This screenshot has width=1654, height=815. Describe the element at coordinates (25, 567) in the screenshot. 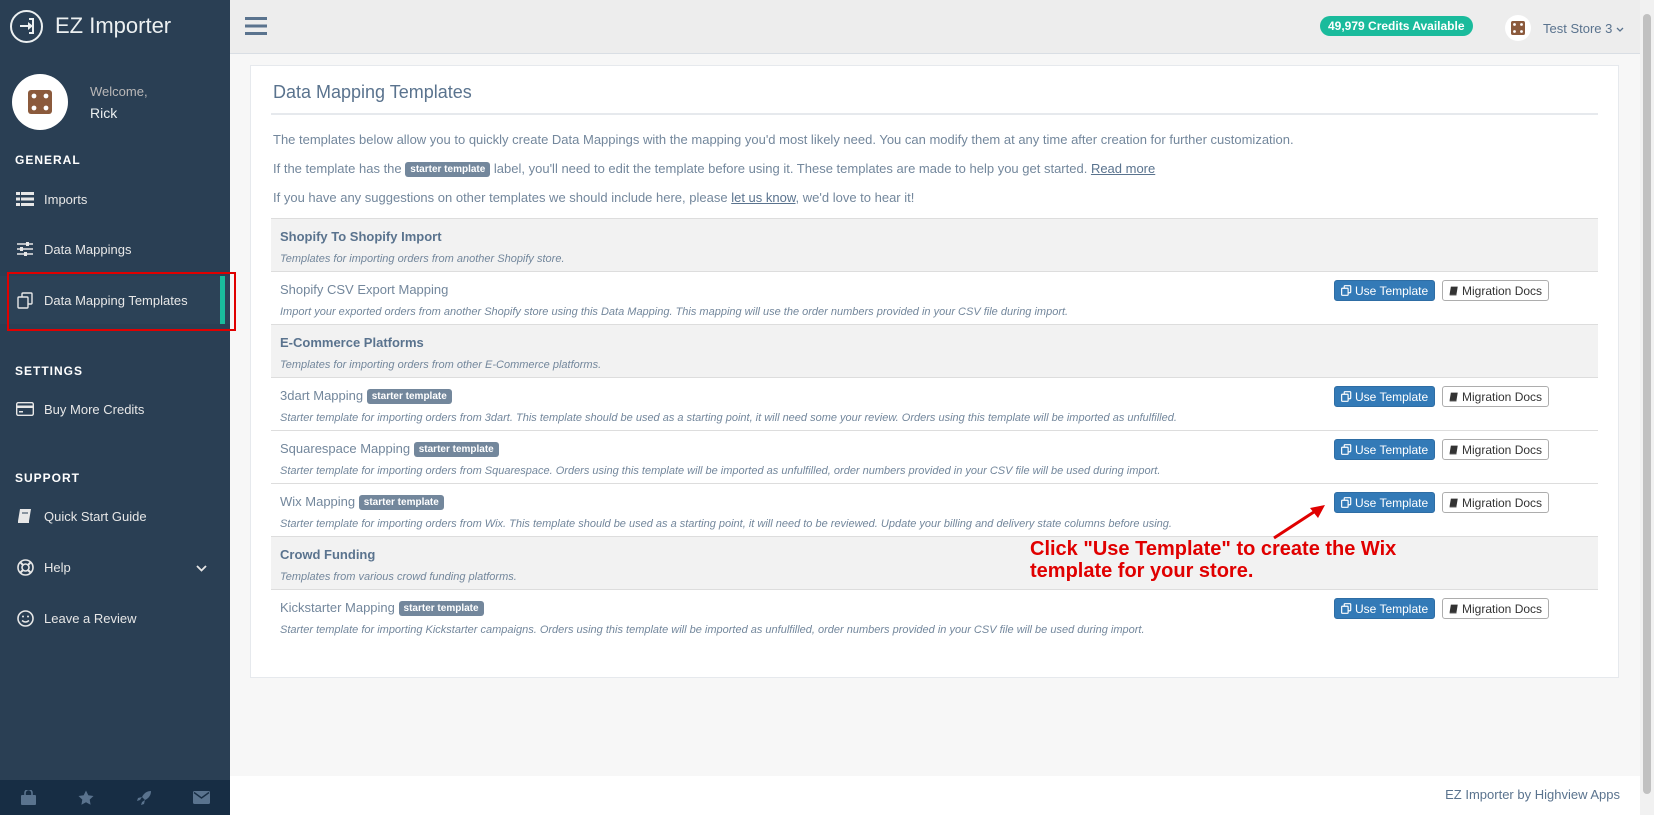

I see `lifebuoy-icon` at that location.